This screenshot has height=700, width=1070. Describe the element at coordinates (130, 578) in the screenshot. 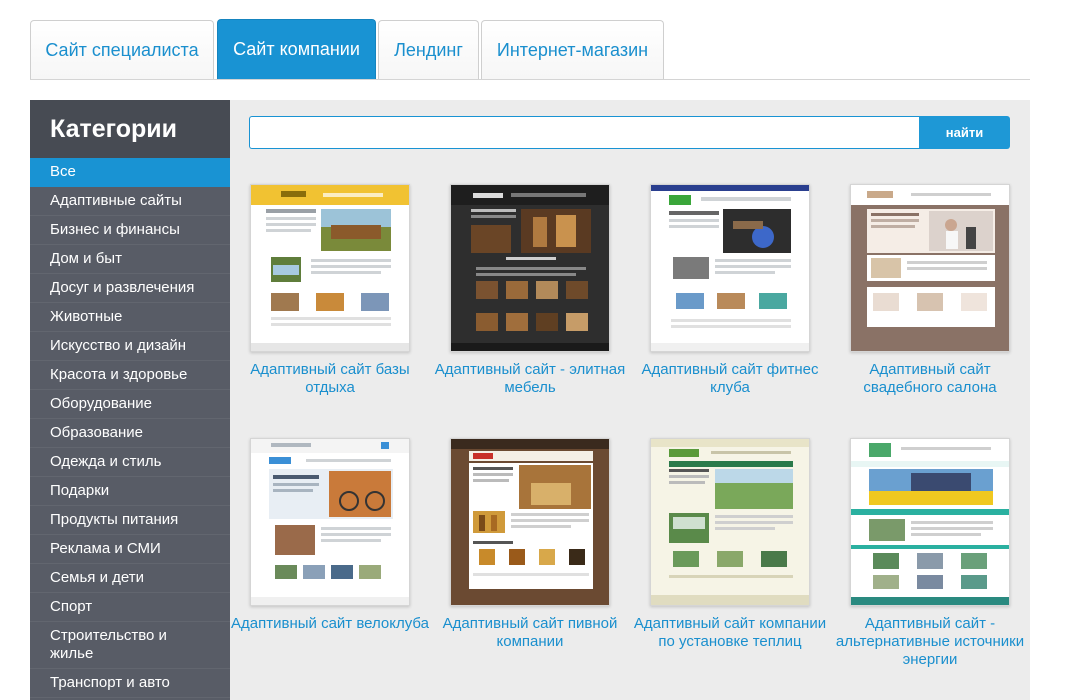

I see `category-item-family: Семья и дети` at that location.